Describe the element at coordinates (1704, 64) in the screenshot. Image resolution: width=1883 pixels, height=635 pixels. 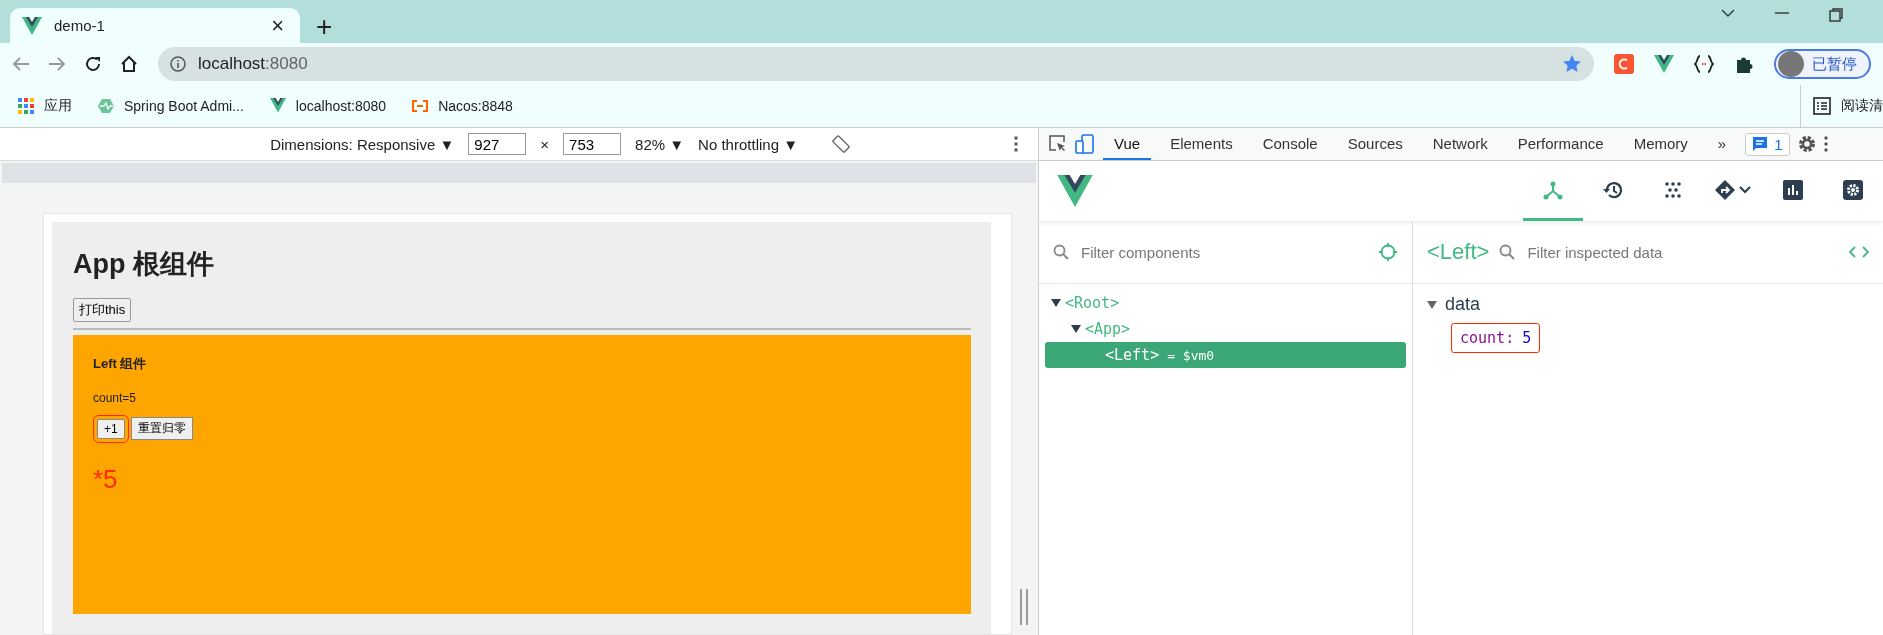
I see `braces-icon` at that location.